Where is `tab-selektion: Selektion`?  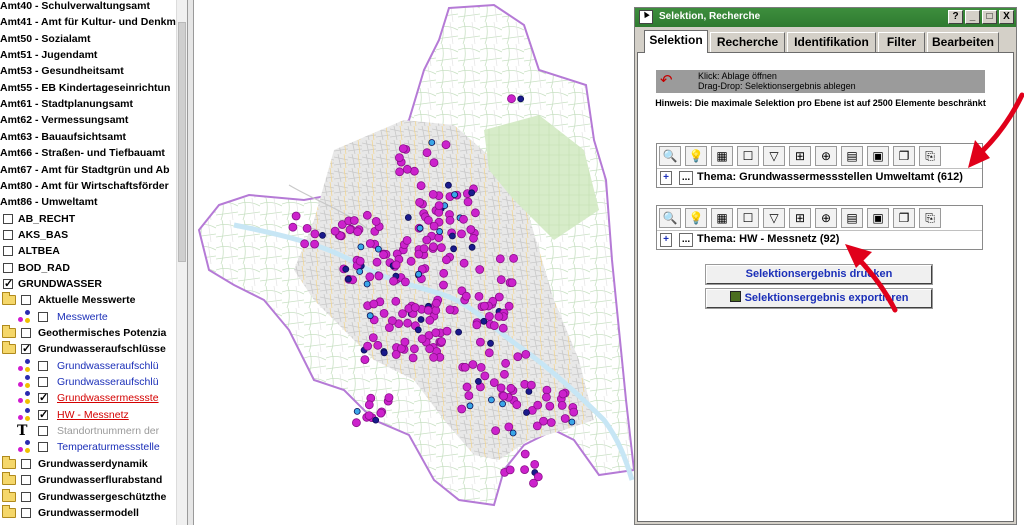 tab-selektion: Selektion is located at coordinates (676, 41).